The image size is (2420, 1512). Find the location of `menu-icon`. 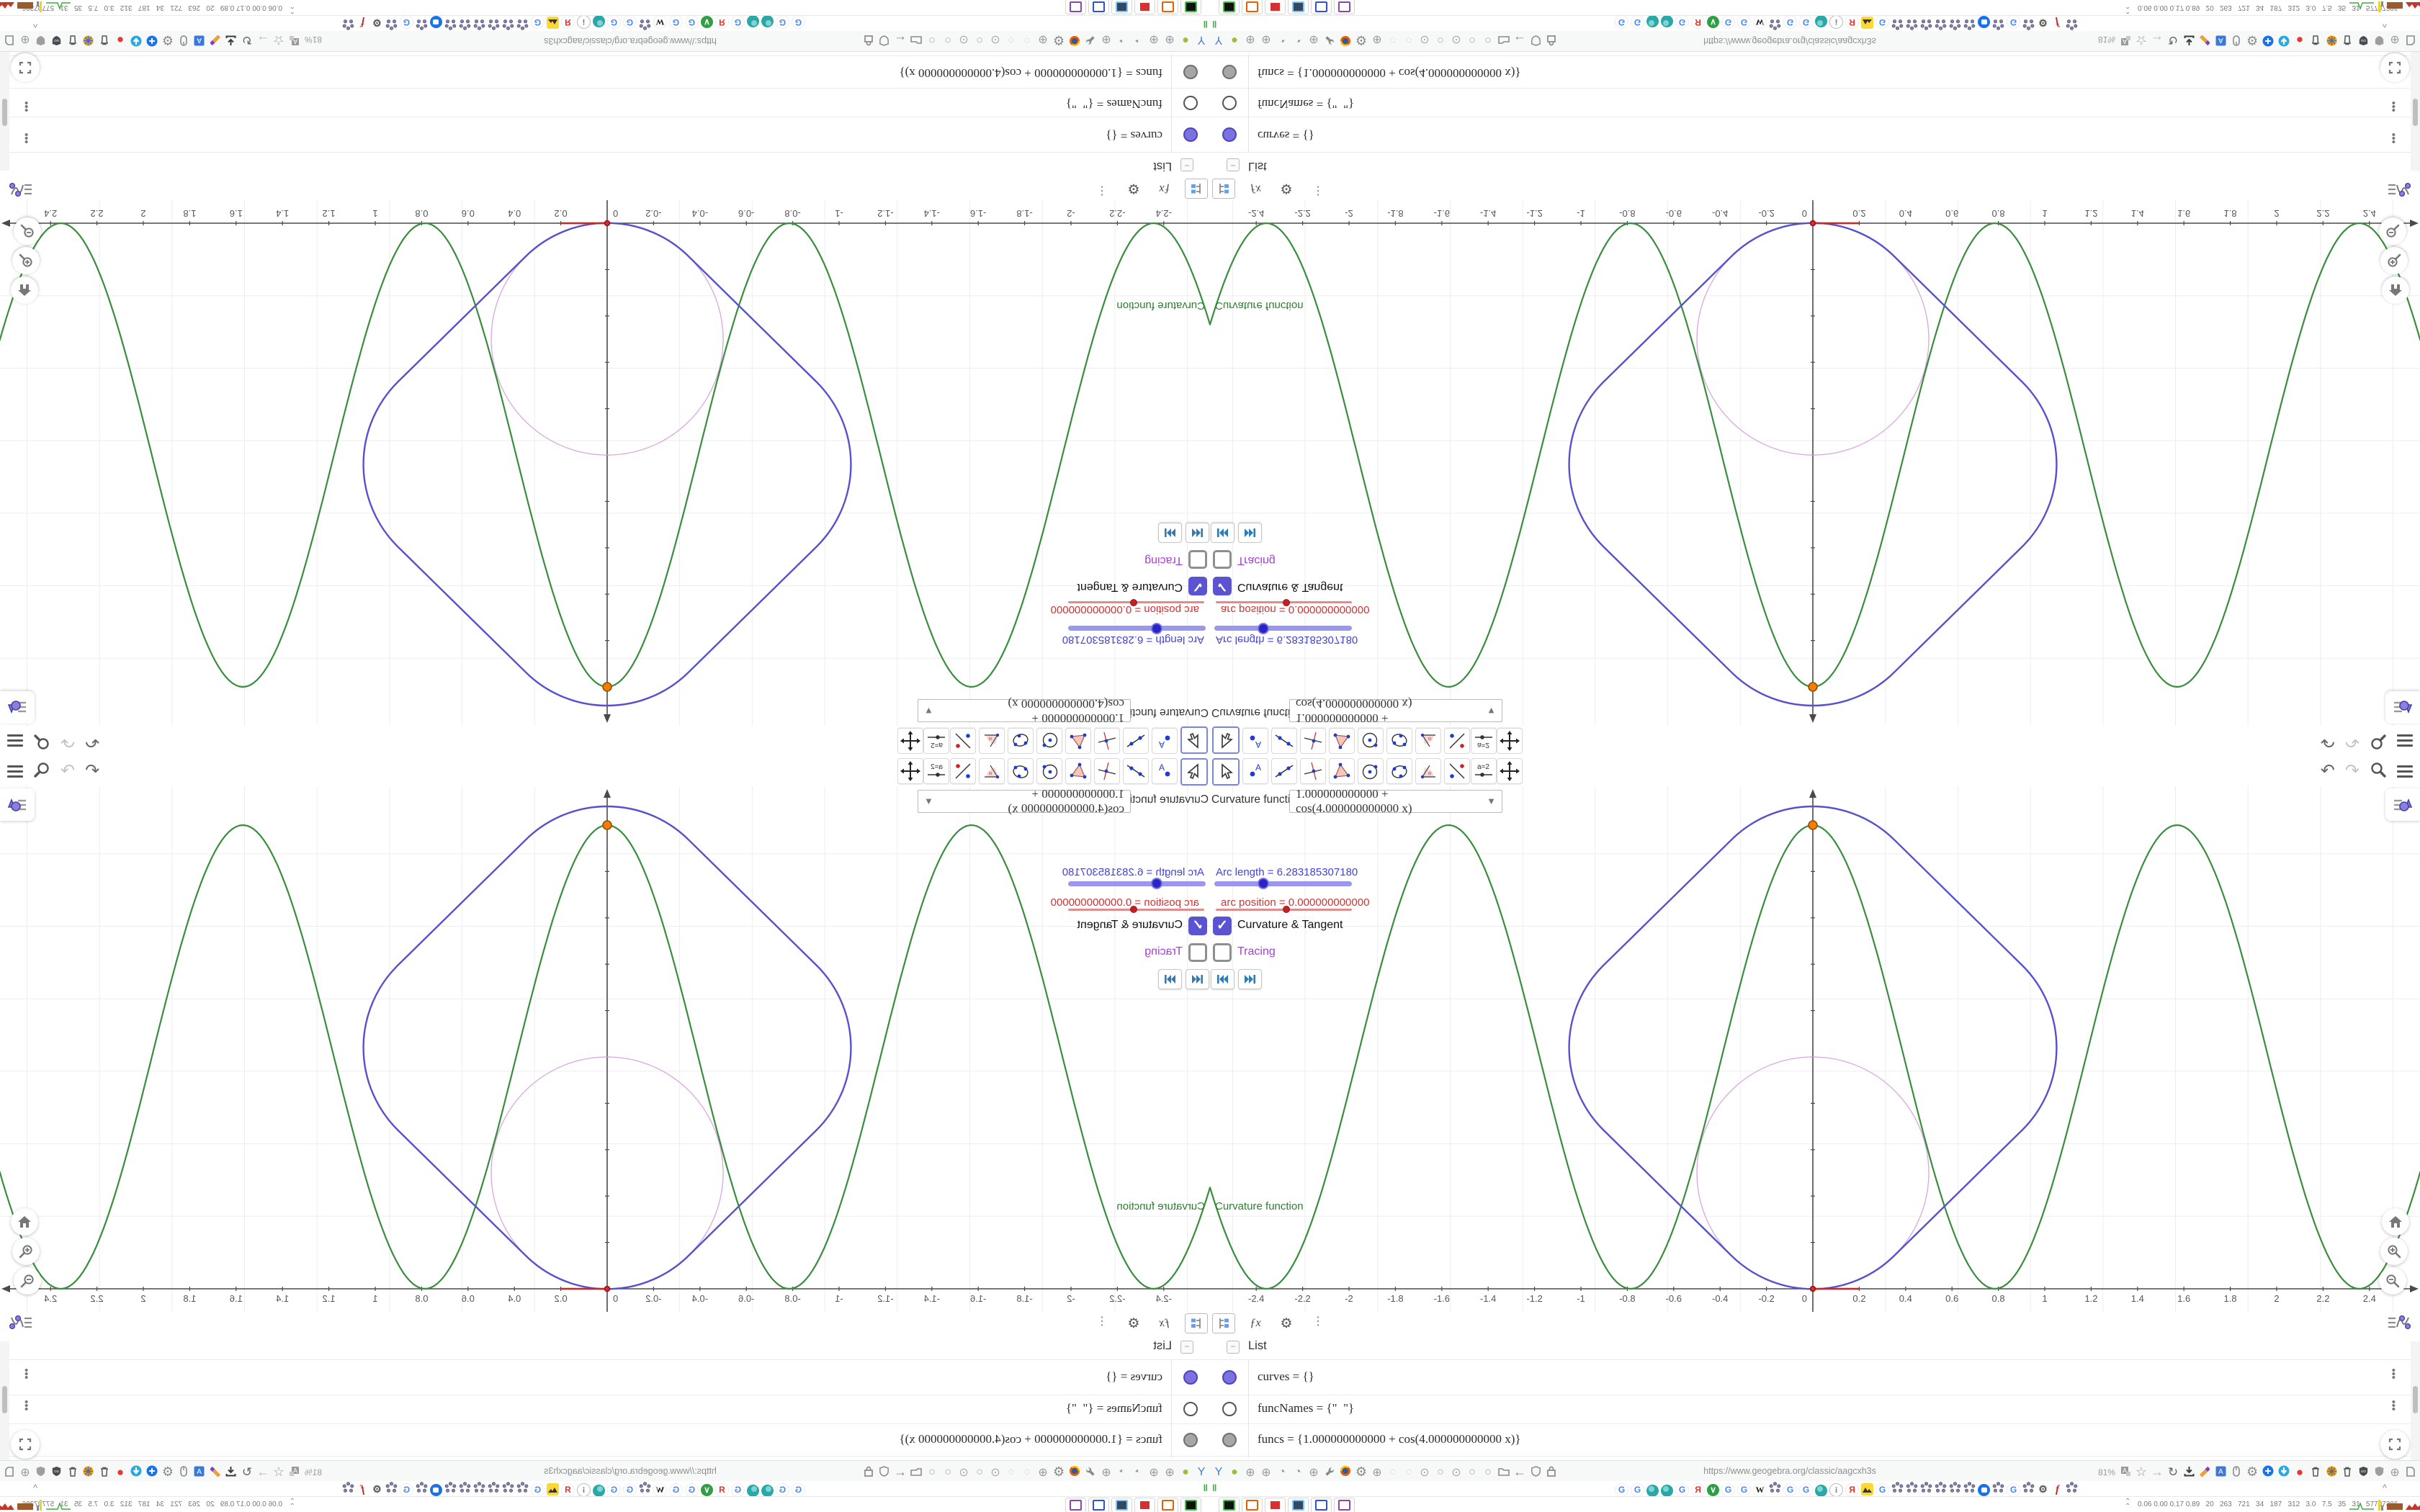

menu-icon is located at coordinates (15, 771).